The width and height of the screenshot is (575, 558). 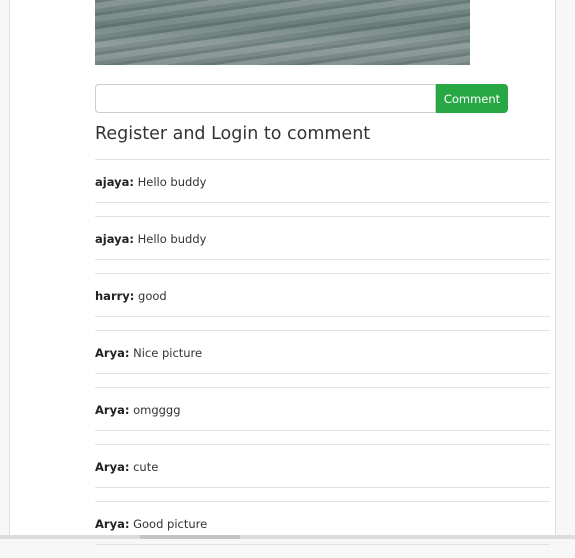 What do you see at coordinates (322, 409) in the screenshot?
I see `comment-item: Arya: omgggg` at bounding box center [322, 409].